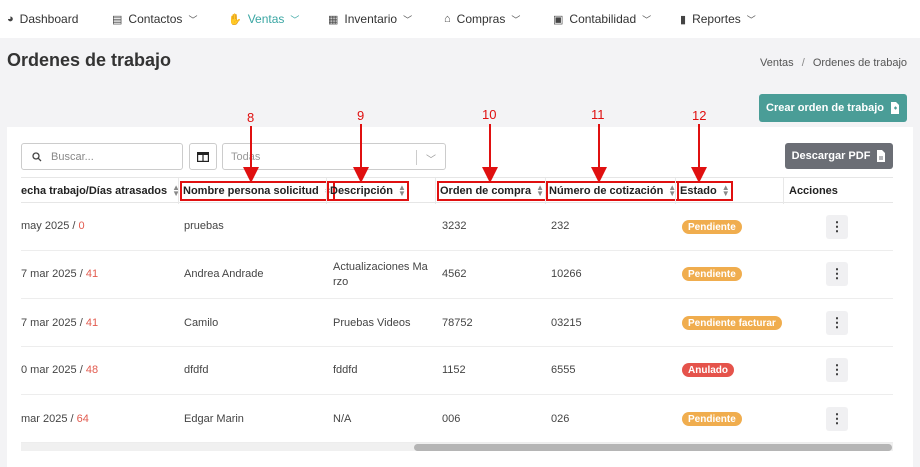 This screenshot has width=920, height=467. Describe the element at coordinates (683, 19) in the screenshot. I see `bar-chart-icon: ▮` at that location.